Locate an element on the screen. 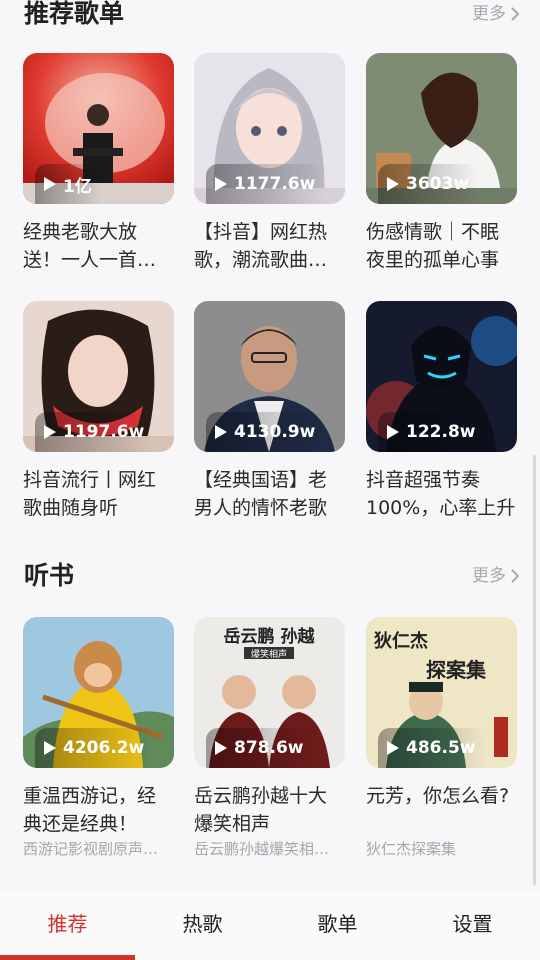  cover-title-text: 岳云鹏 孙越 is located at coordinates (270, 636).